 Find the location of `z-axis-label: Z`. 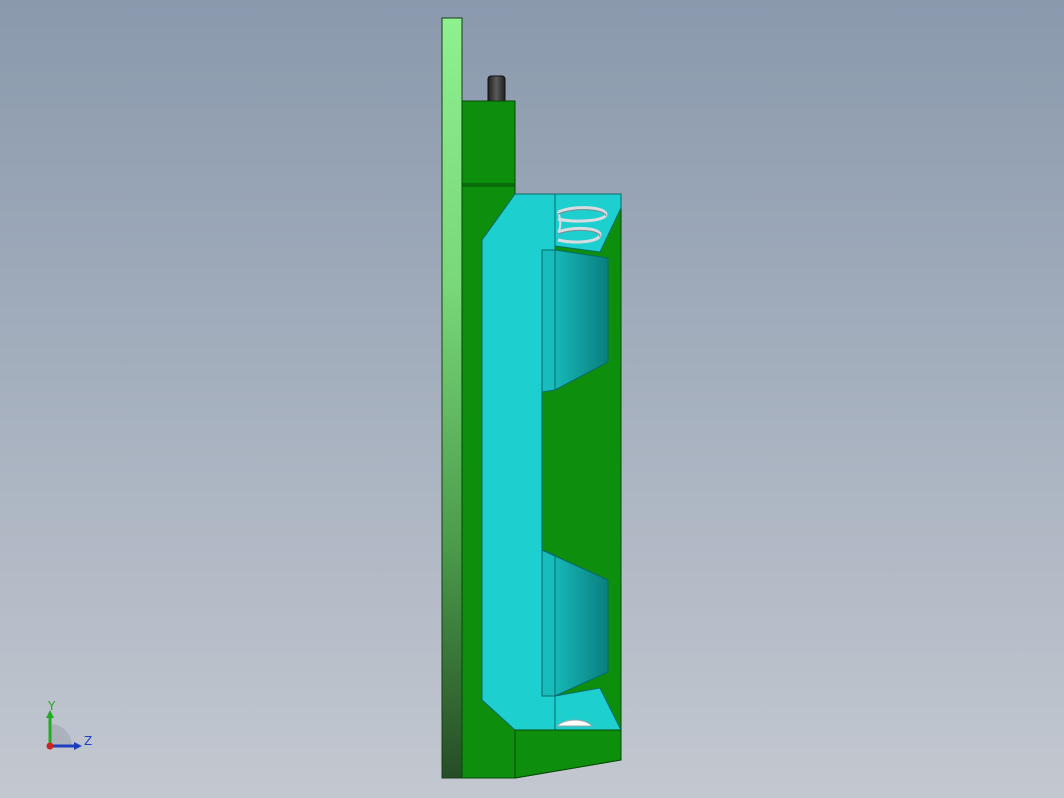

z-axis-label: Z is located at coordinates (88, 741).